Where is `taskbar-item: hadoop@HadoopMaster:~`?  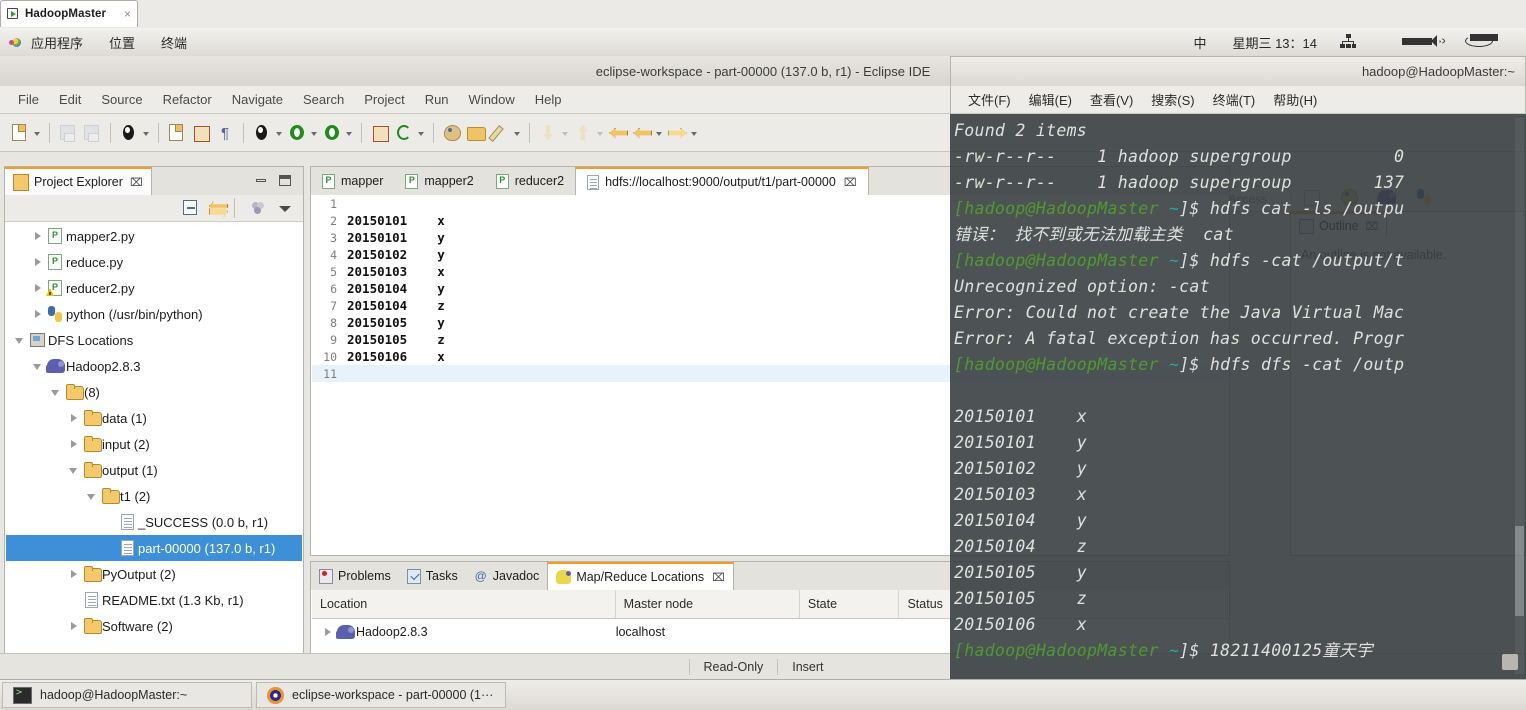 taskbar-item: hadoop@HadoopMaster:~ is located at coordinates (127, 695).